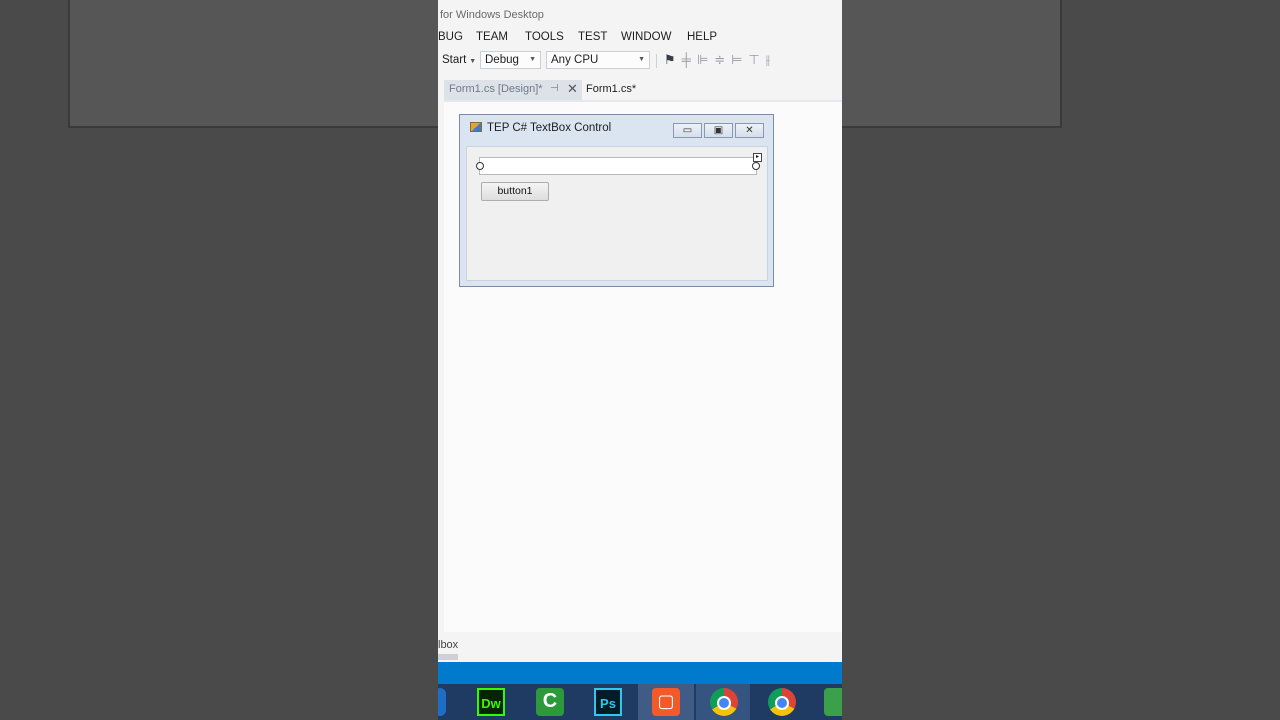  Describe the element at coordinates (575, 60) in the screenshot. I see `platform-value: Any CPU` at that location.